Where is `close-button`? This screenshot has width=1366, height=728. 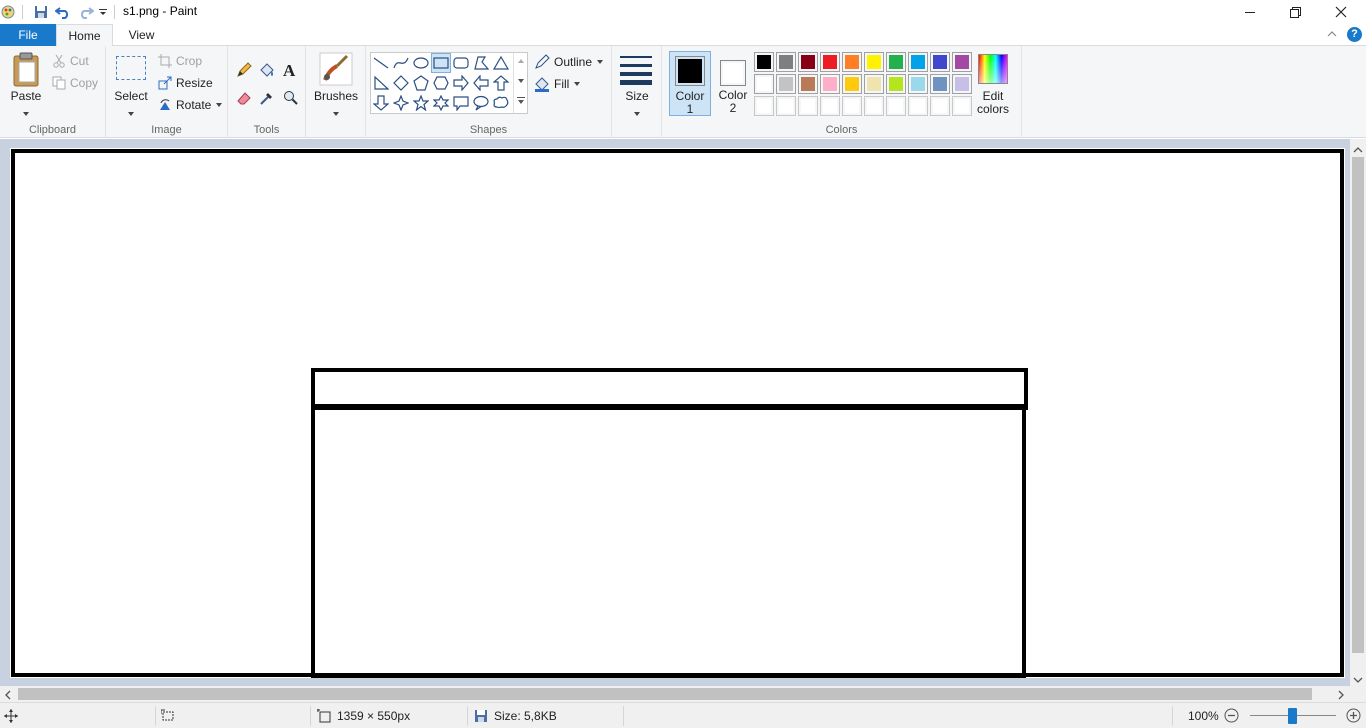 close-button is located at coordinates (1341, 12).